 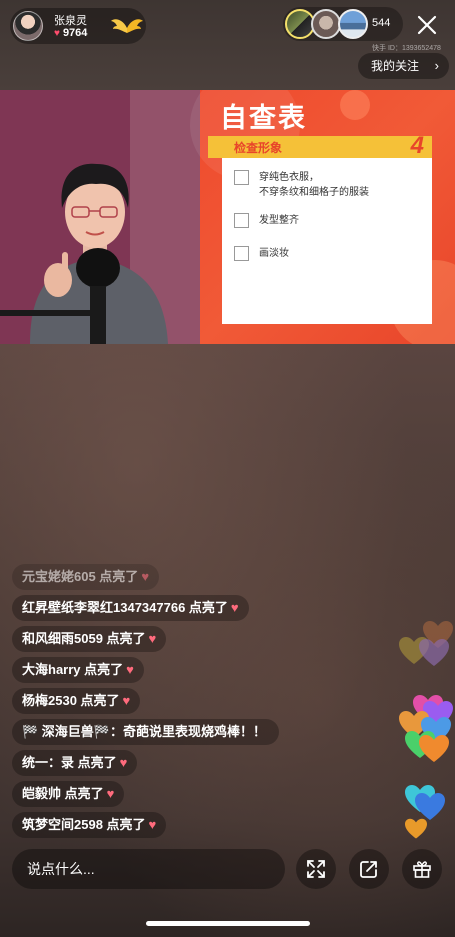 I want to click on slide-decoration, so click(x=355, y=105).